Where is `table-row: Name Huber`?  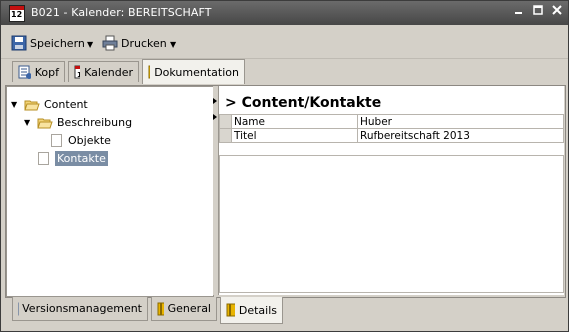
table-row: Name Huber is located at coordinates (391, 121).